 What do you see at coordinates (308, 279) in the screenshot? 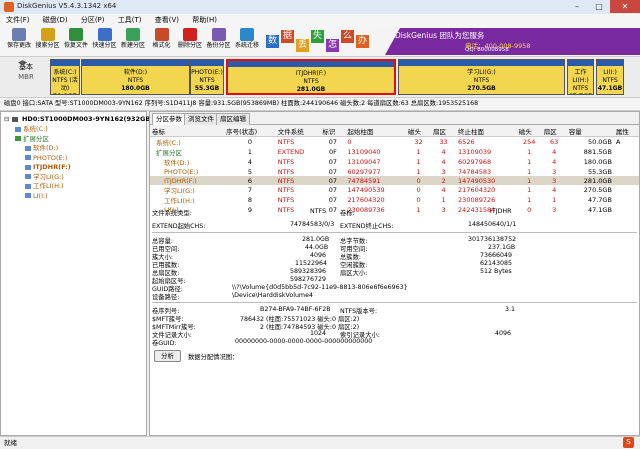
I see `start-sector-value: 598276729` at bounding box center [308, 279].